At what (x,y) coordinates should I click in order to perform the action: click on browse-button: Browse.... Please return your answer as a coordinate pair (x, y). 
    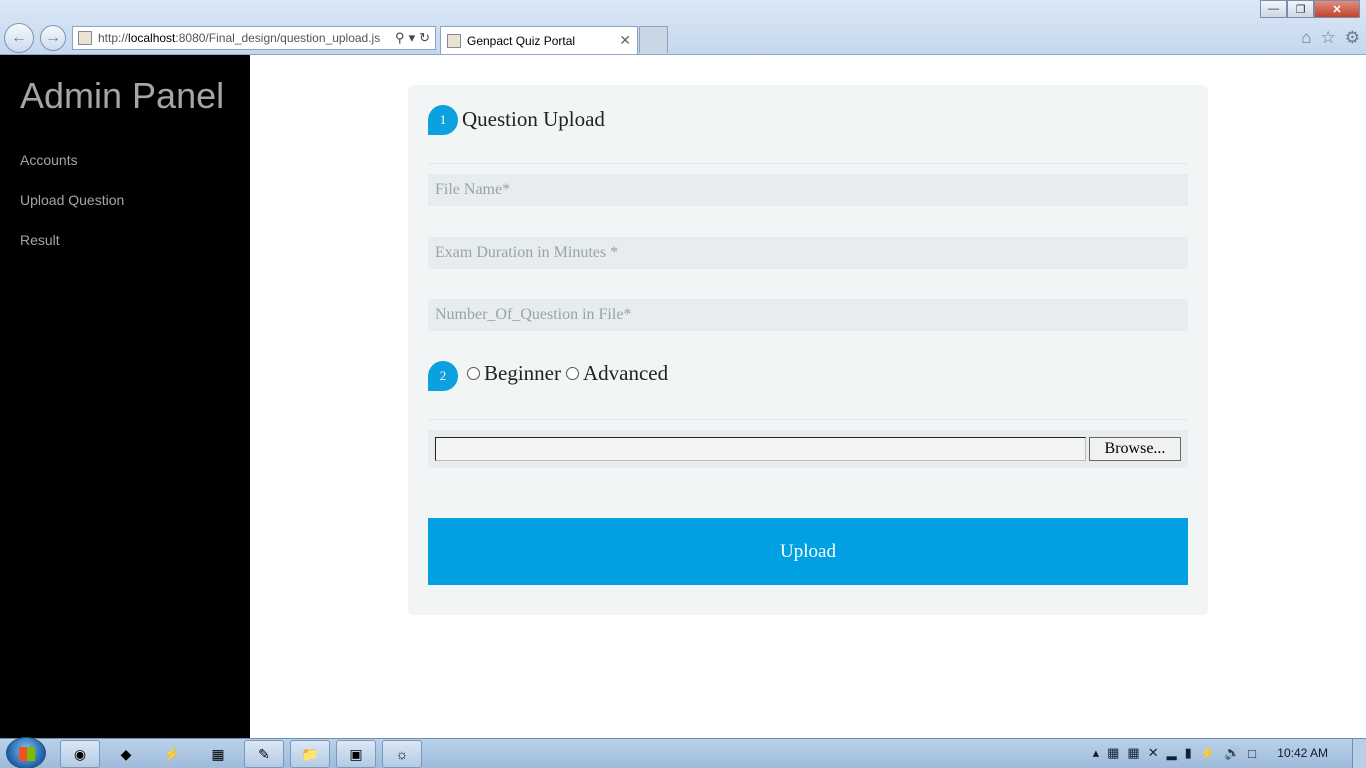
    Looking at the image, I should click on (1135, 449).